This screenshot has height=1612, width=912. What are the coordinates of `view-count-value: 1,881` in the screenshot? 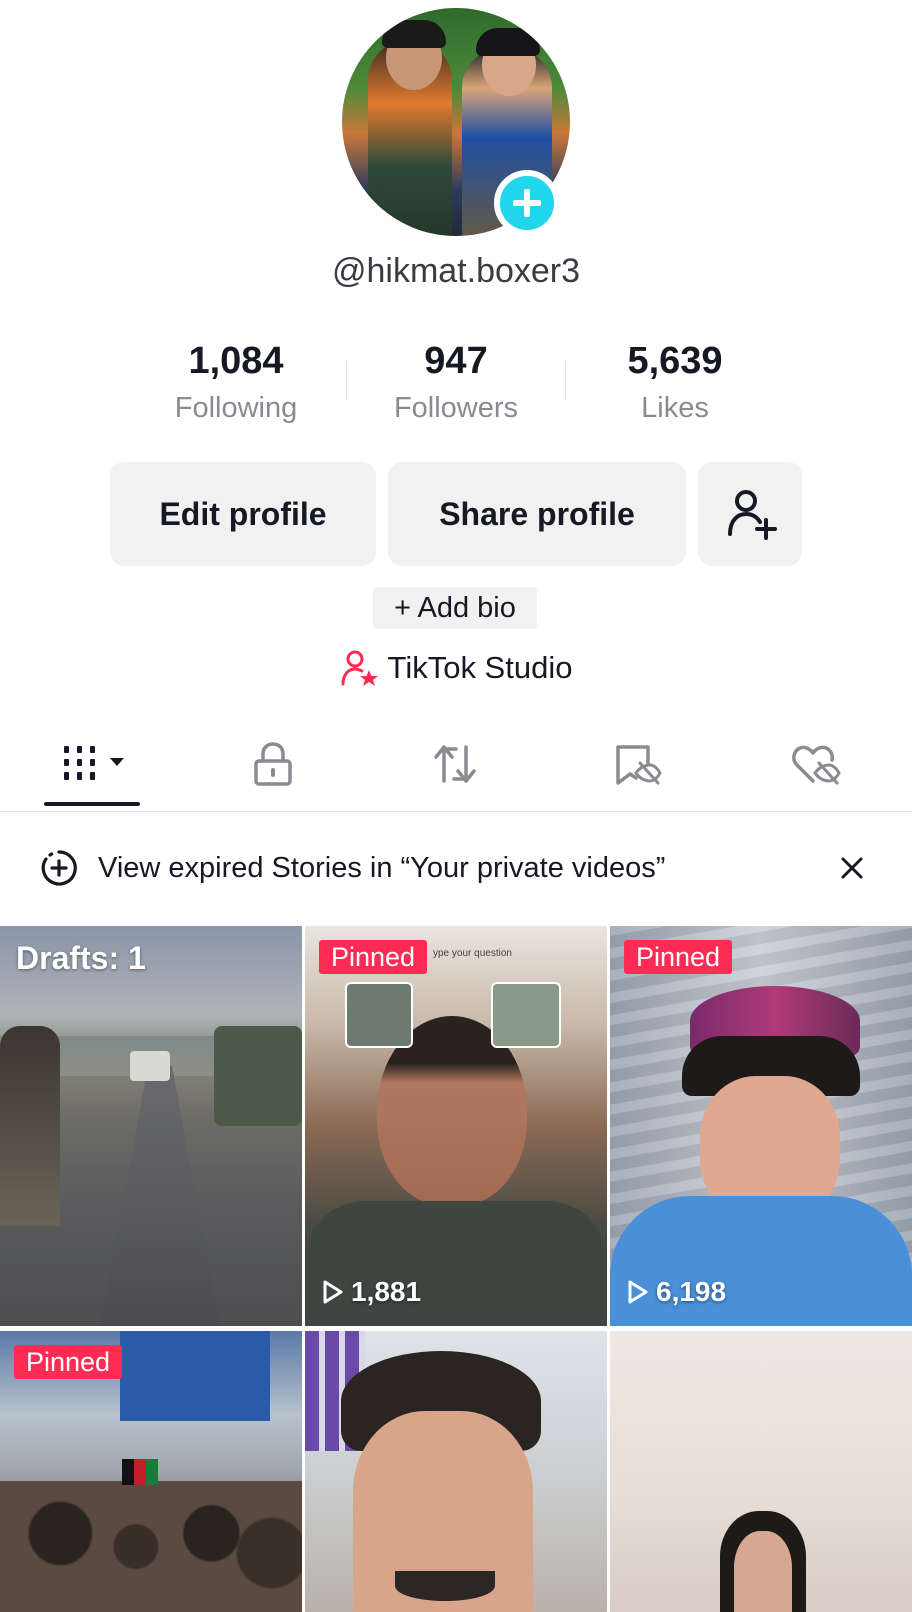 It's located at (386, 1291).